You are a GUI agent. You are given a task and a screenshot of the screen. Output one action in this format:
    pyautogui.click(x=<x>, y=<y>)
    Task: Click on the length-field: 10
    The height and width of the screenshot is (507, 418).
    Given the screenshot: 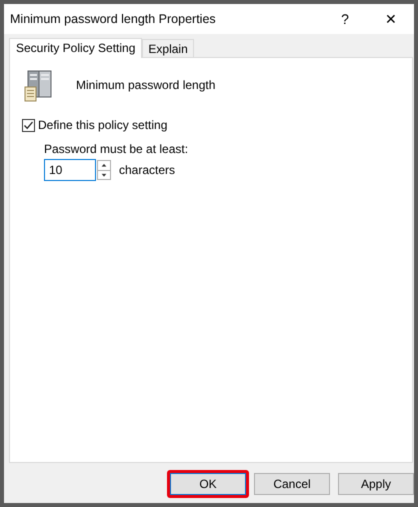 What is the action you would take?
    pyautogui.click(x=70, y=170)
    